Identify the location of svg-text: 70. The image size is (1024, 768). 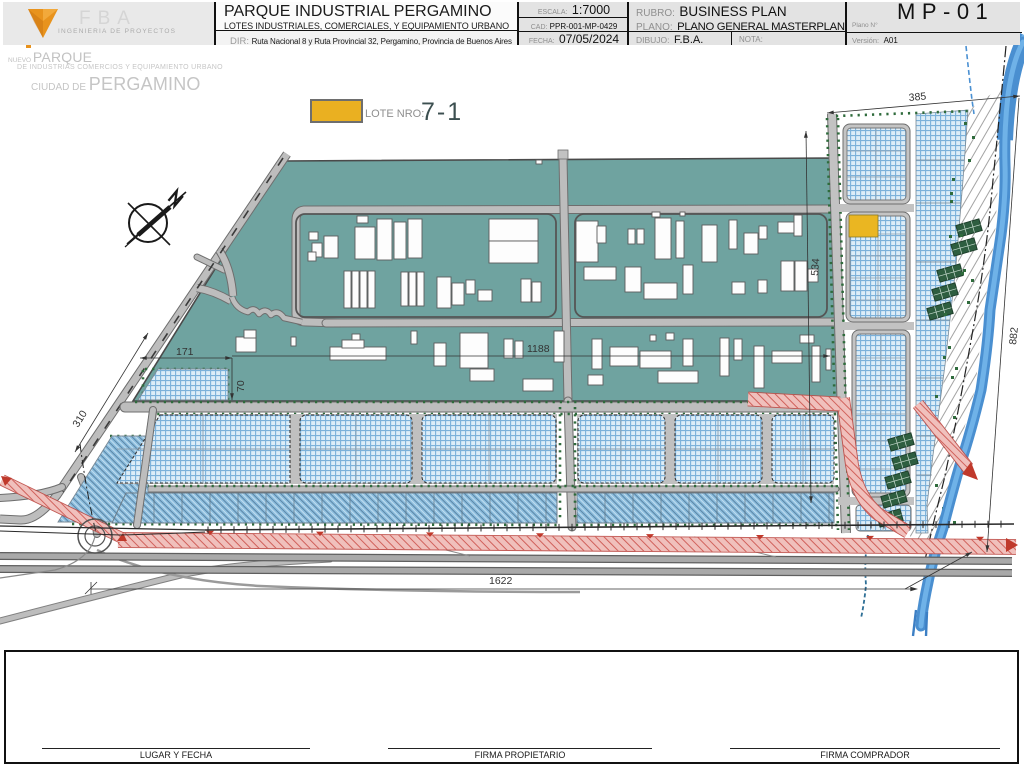
(241, 386).